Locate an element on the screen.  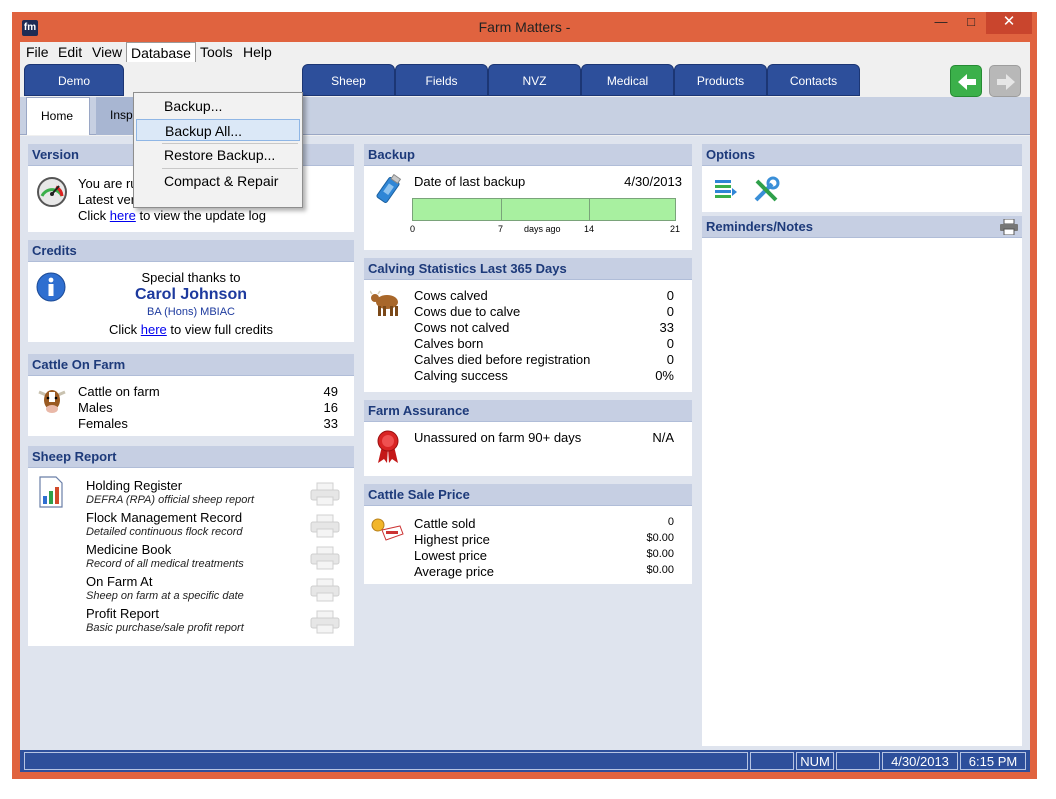
sheep-report-title-1: Flock Management Record is located at coordinates (164, 517).